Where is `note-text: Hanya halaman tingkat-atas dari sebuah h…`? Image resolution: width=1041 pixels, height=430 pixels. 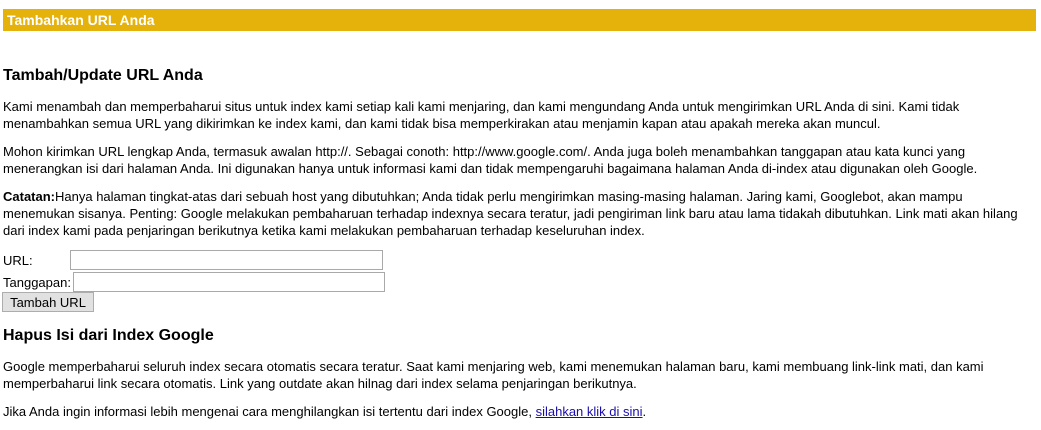
note-text: Hanya halaman tingkat-atas dari sebuah h… is located at coordinates (510, 213).